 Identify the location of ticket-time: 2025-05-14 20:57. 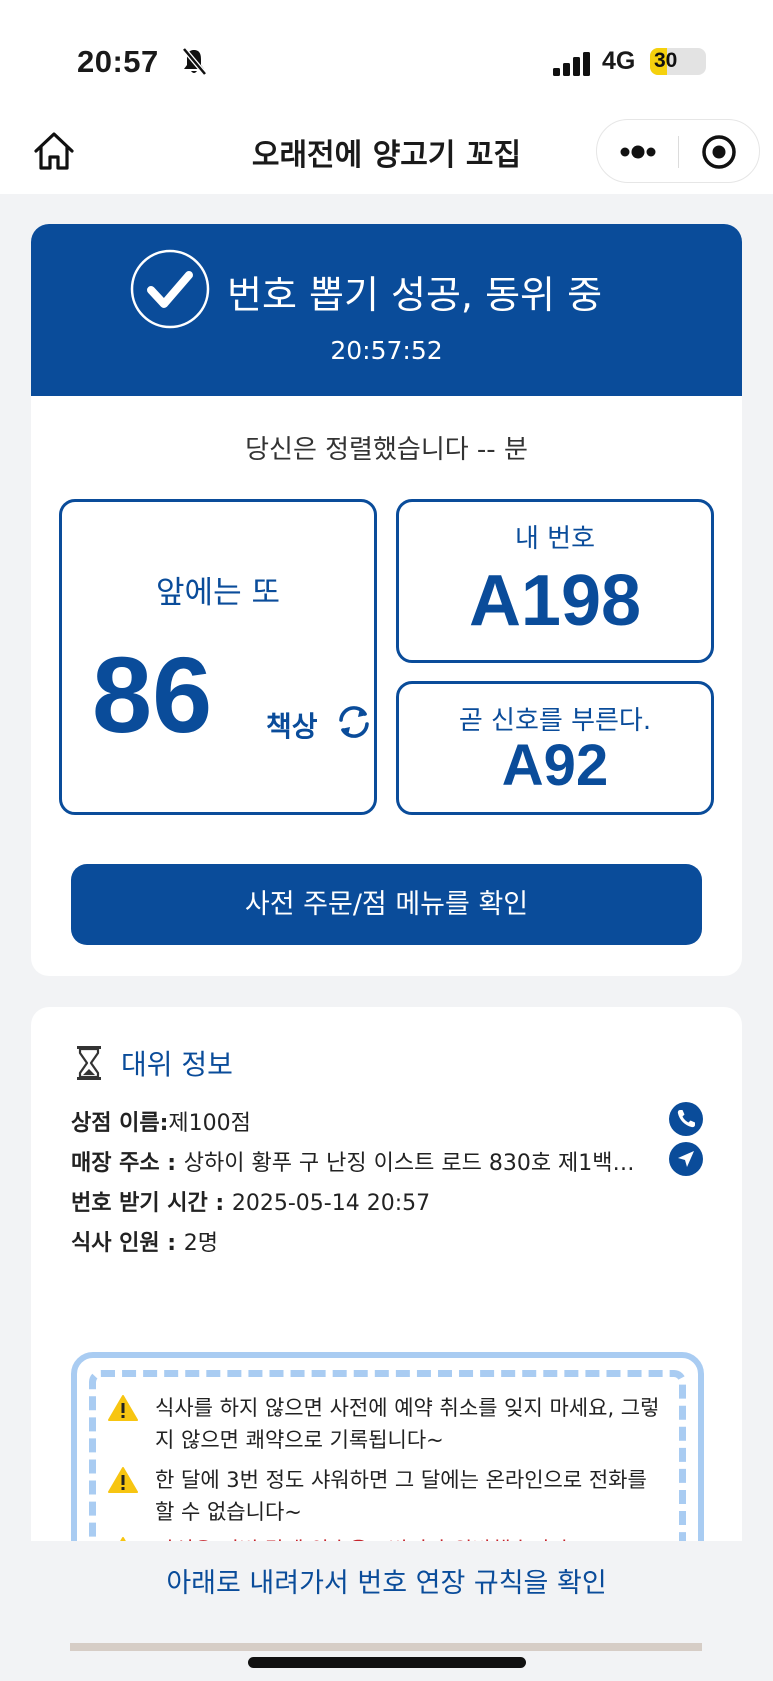
(331, 1203).